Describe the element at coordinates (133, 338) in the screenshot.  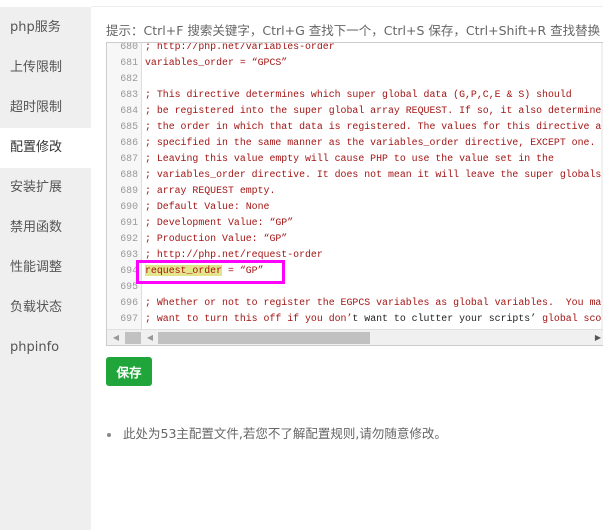
I see `scrollbar-thumb-outer` at that location.